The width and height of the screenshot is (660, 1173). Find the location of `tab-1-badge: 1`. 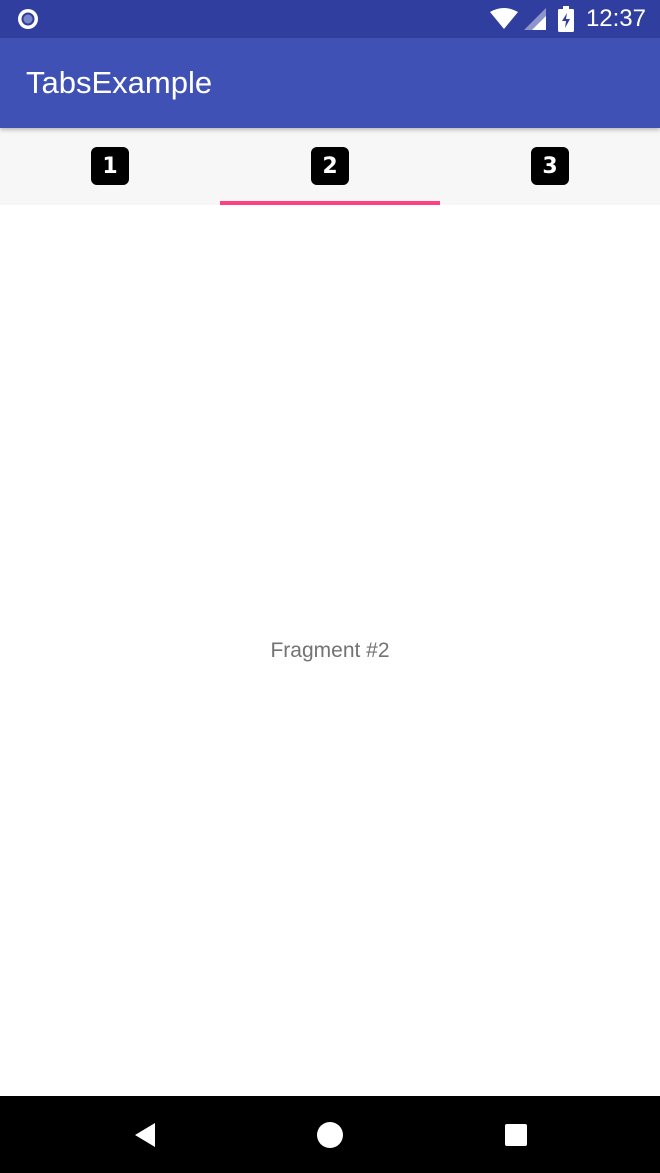

tab-1-badge: 1 is located at coordinates (110, 166).